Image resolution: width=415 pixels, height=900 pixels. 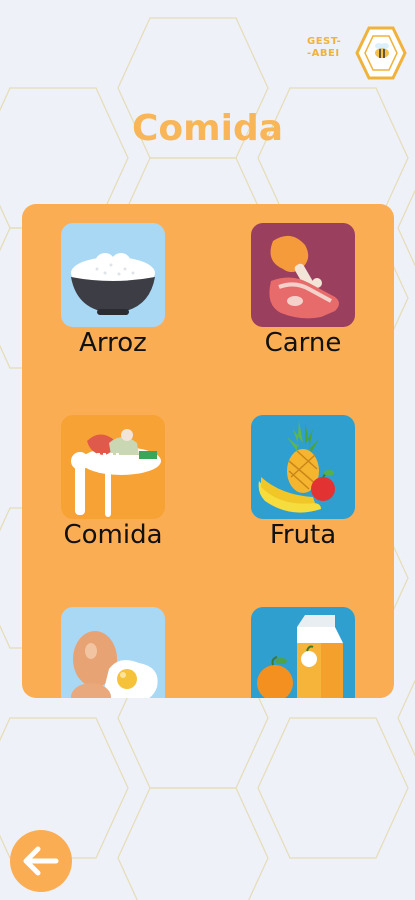 I want to click on arrow-left-icon, so click(x=41, y=861).